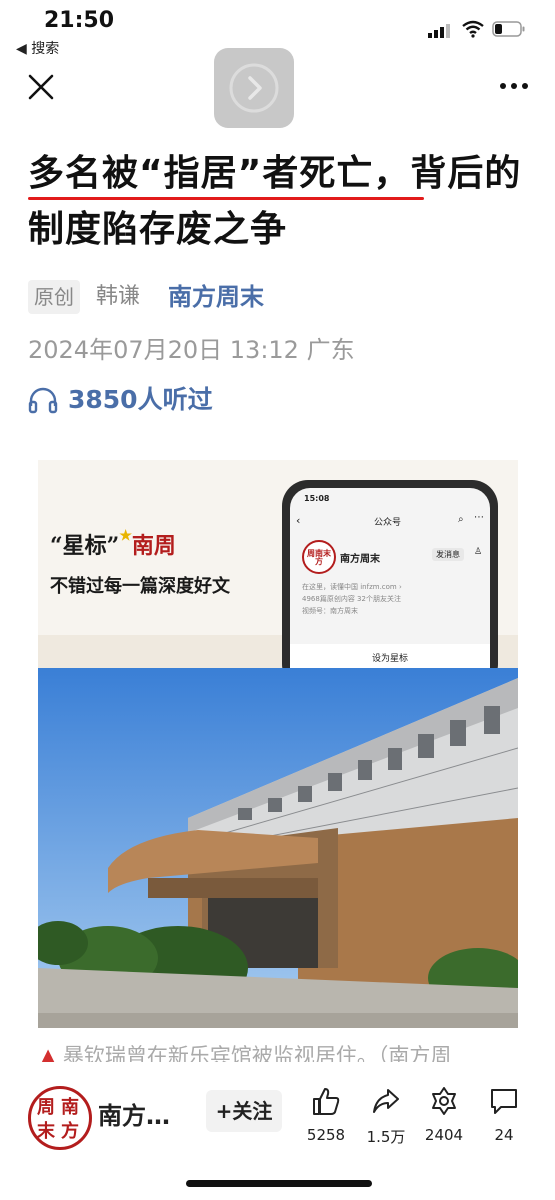  I want to click on more-icon, so click(514, 86).